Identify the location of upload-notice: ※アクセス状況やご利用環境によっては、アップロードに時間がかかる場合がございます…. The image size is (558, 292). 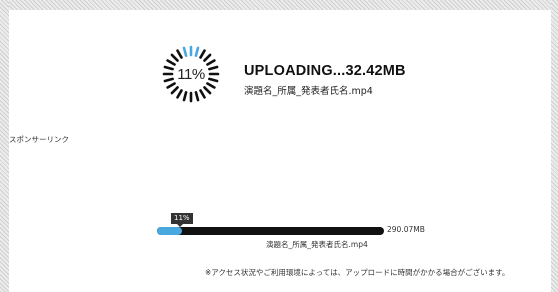
(357, 272).